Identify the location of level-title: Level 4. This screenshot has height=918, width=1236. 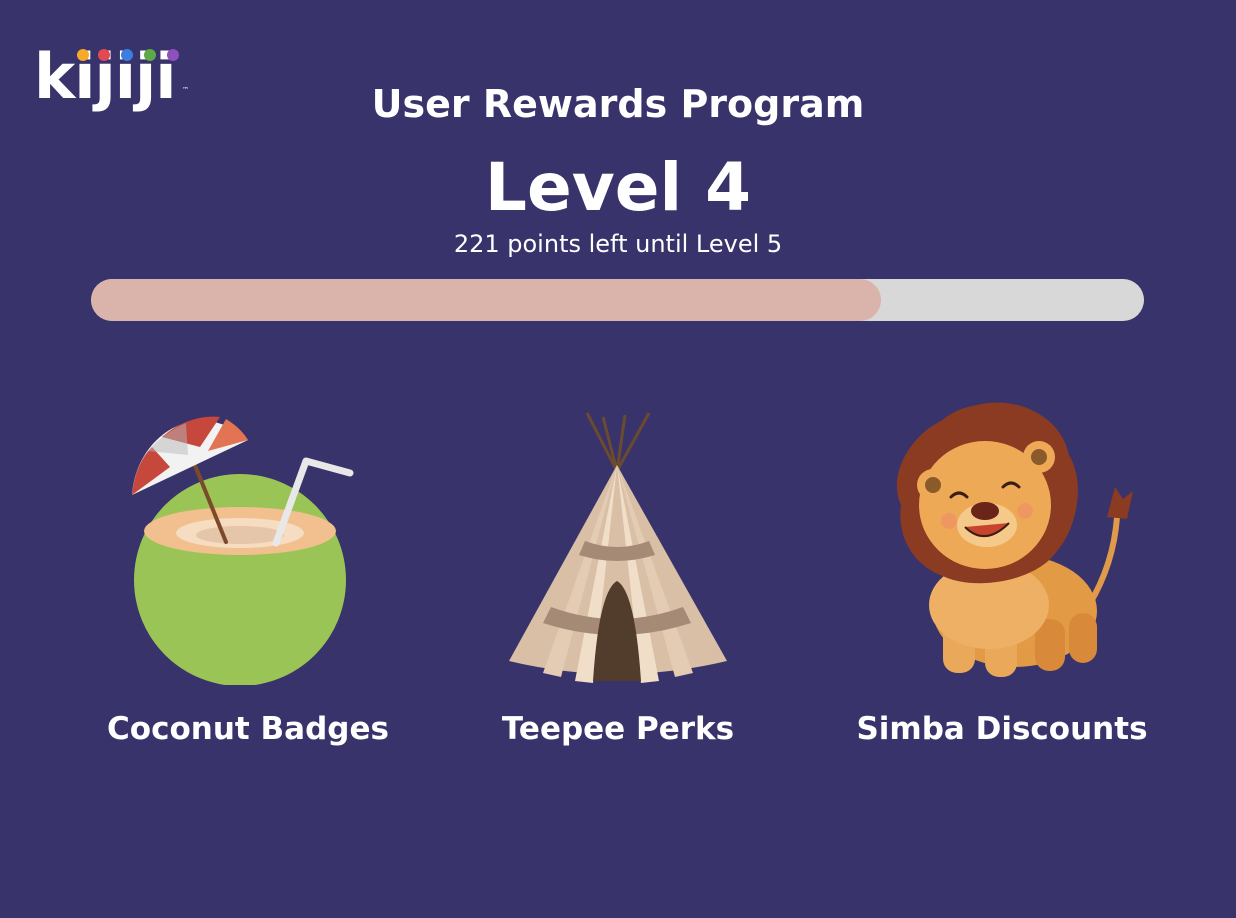
(618, 187).